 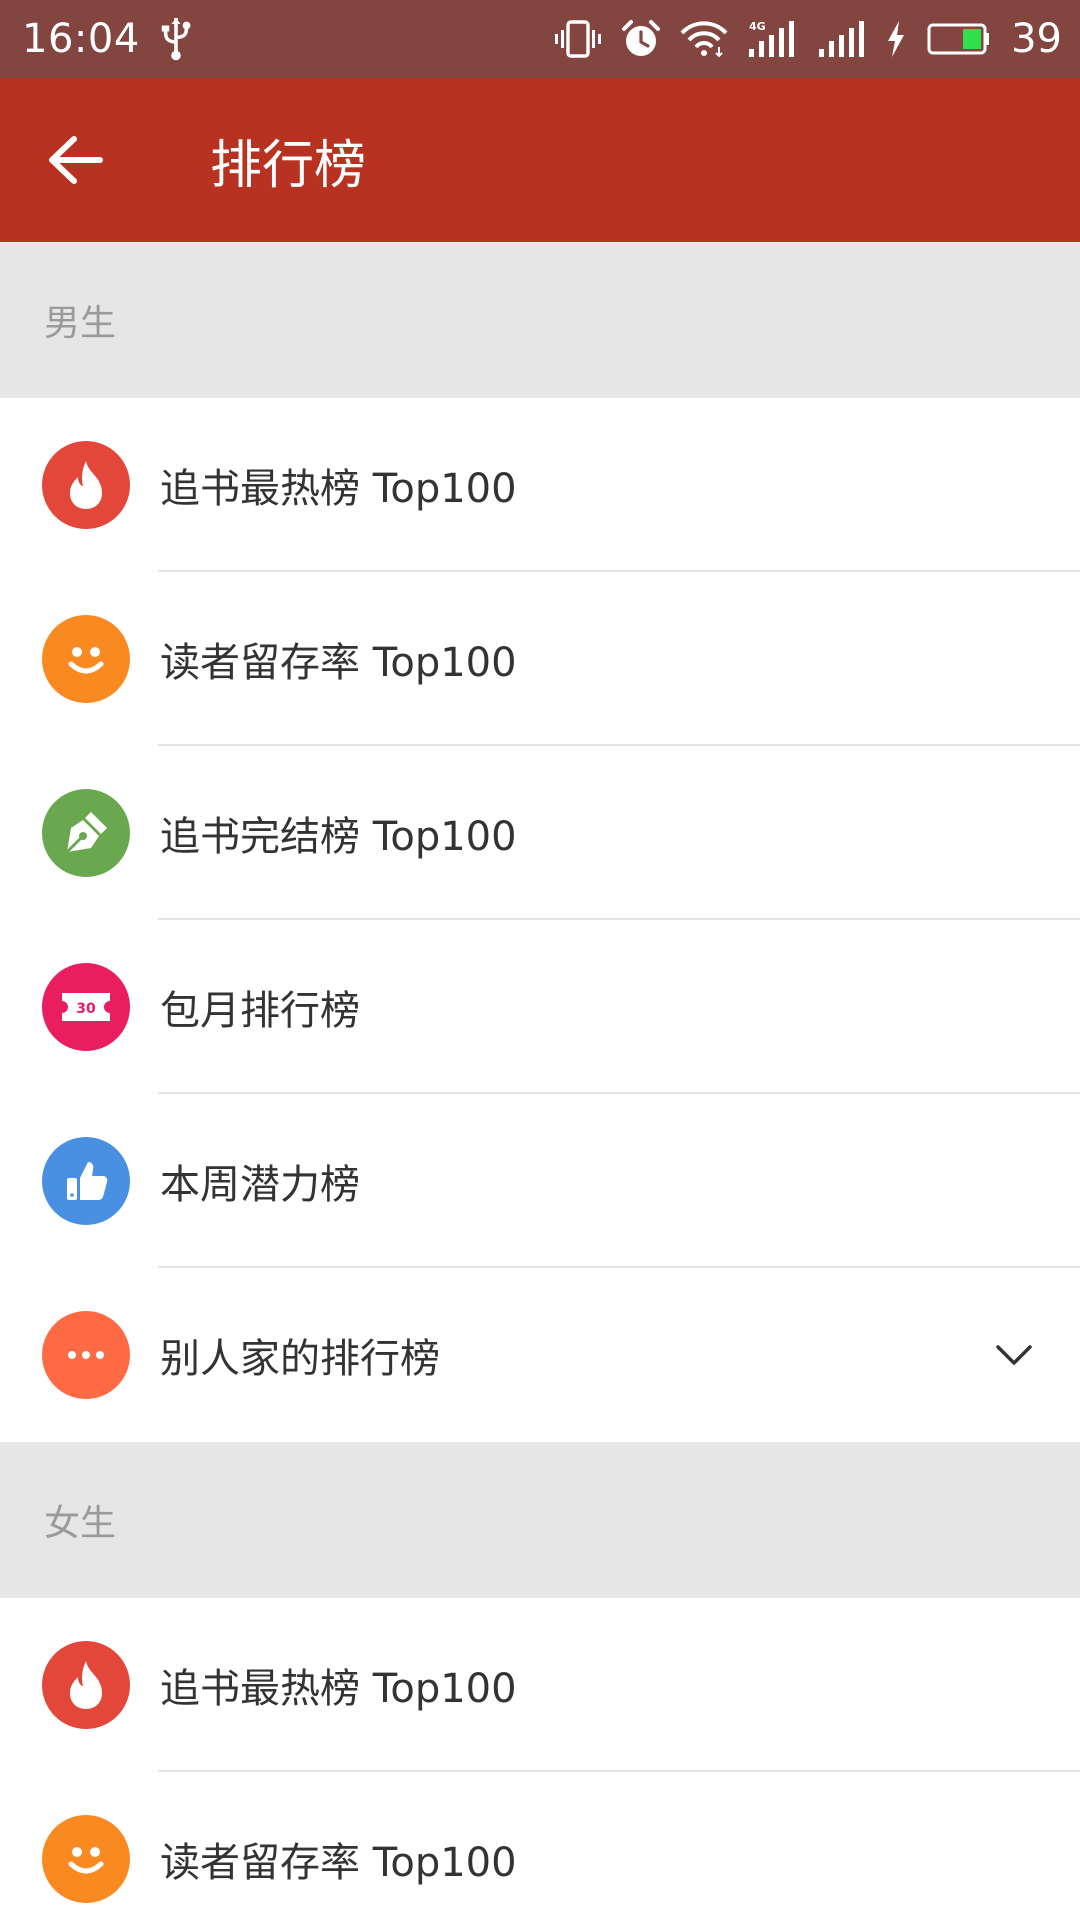 What do you see at coordinates (288, 165) in the screenshot?
I see `page-title: 排行榜` at bounding box center [288, 165].